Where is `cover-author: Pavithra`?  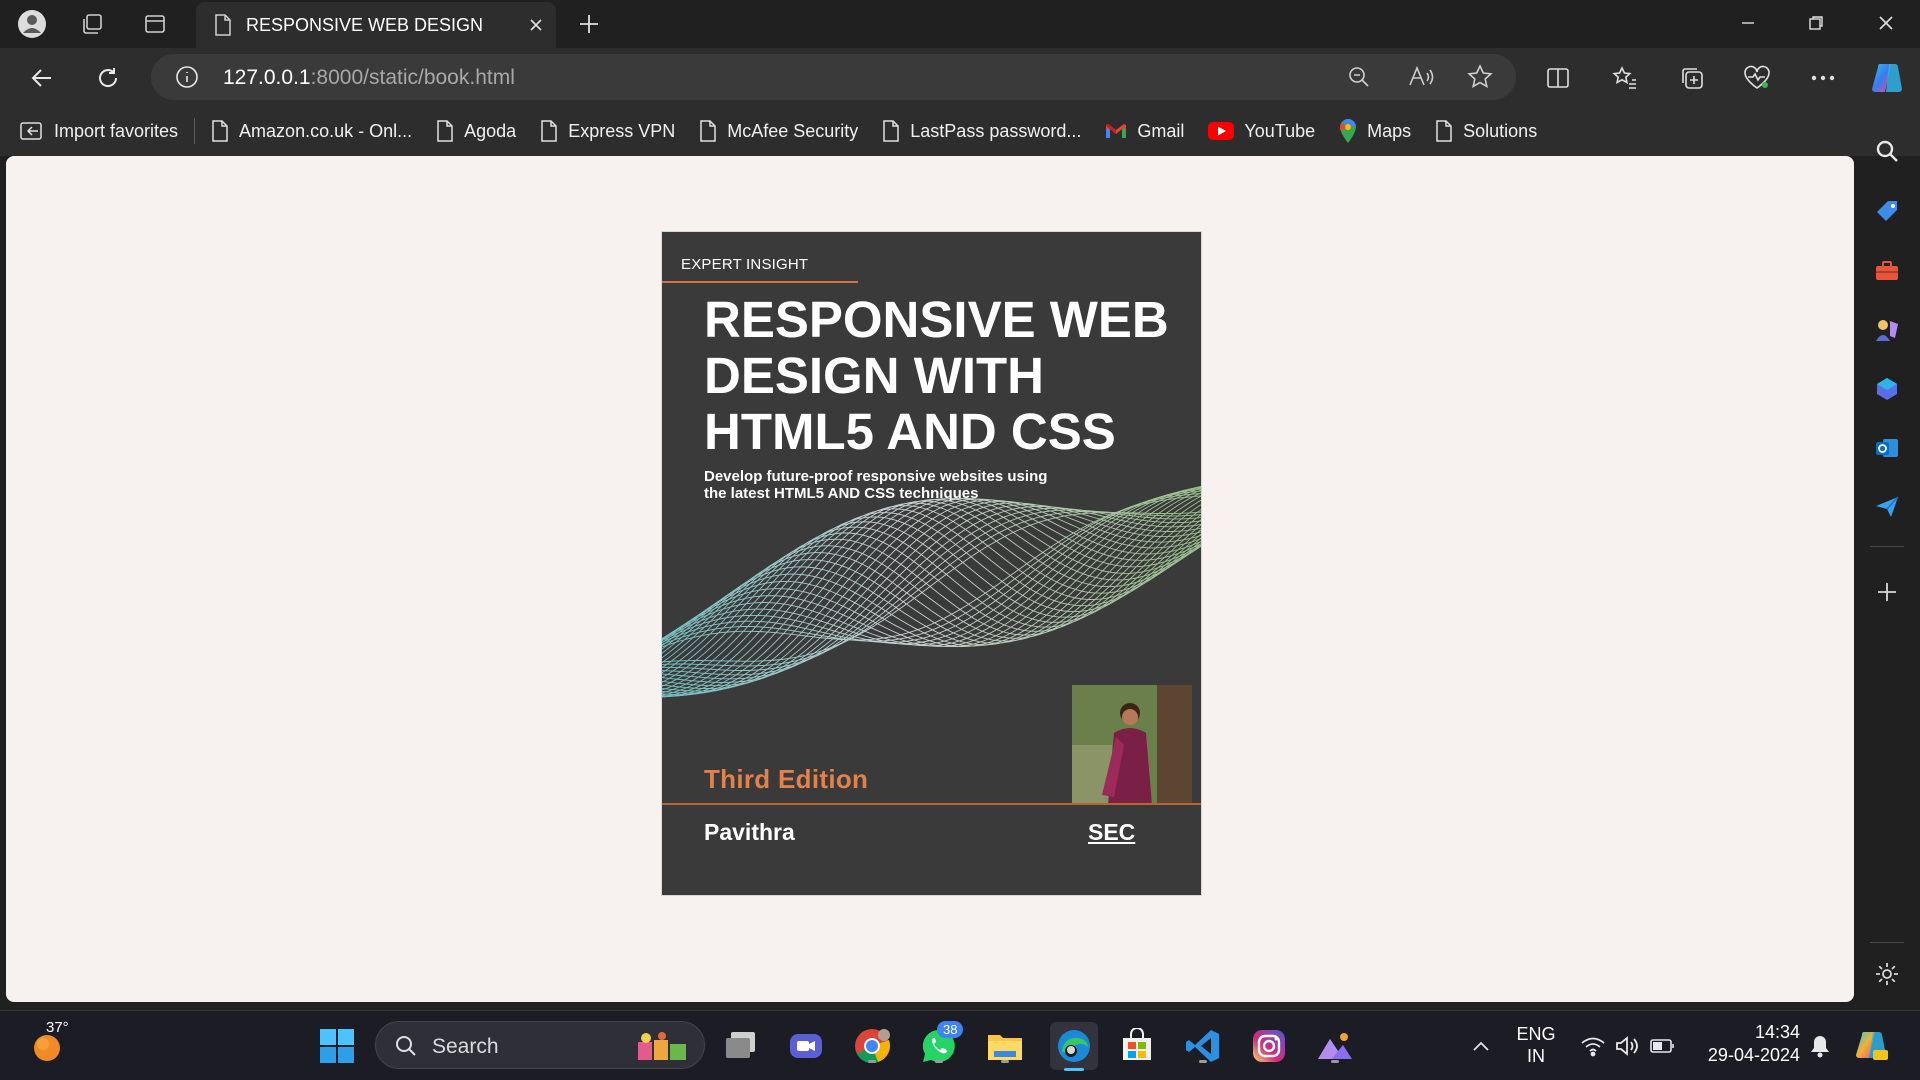
cover-author: Pavithra is located at coordinates (749, 832).